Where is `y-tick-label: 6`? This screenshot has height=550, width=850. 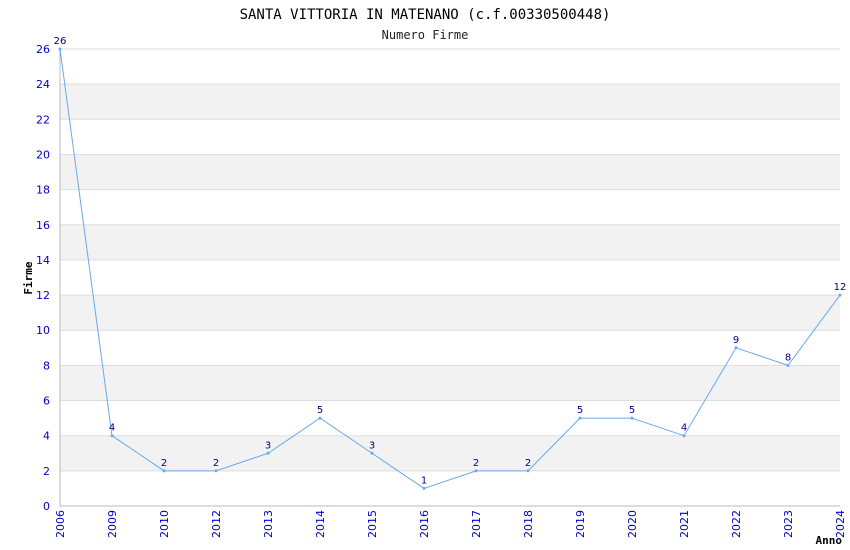
y-tick-label: 6 is located at coordinates (46, 401).